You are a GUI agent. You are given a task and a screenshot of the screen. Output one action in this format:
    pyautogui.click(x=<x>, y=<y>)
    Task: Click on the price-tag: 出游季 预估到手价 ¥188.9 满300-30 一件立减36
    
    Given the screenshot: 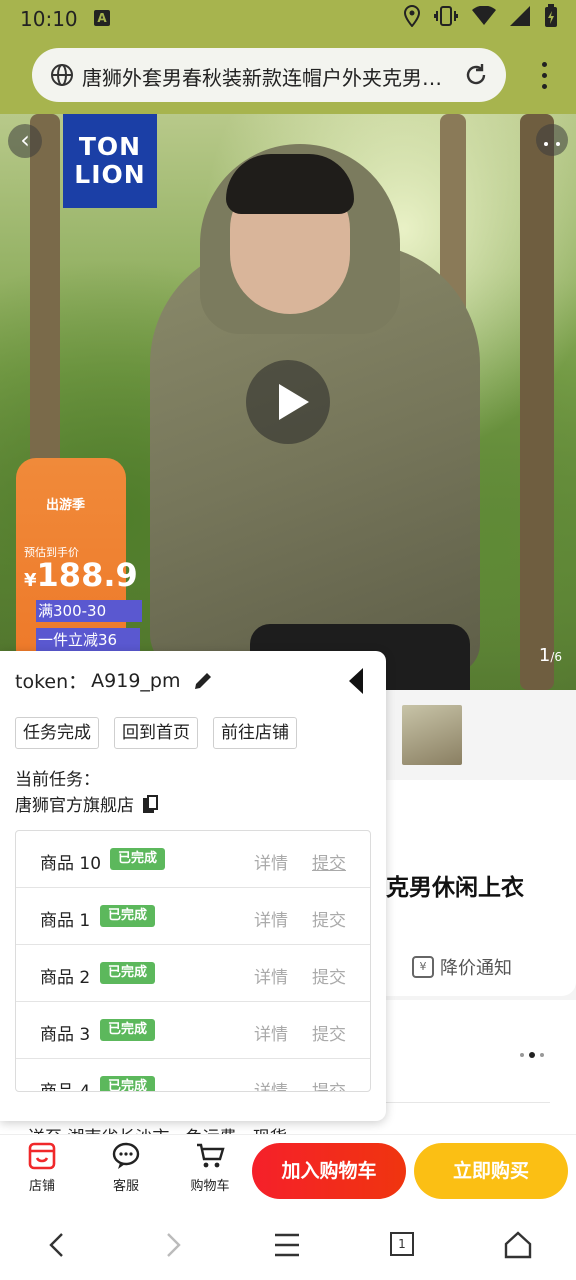 What is the action you would take?
    pyautogui.click(x=79, y=556)
    